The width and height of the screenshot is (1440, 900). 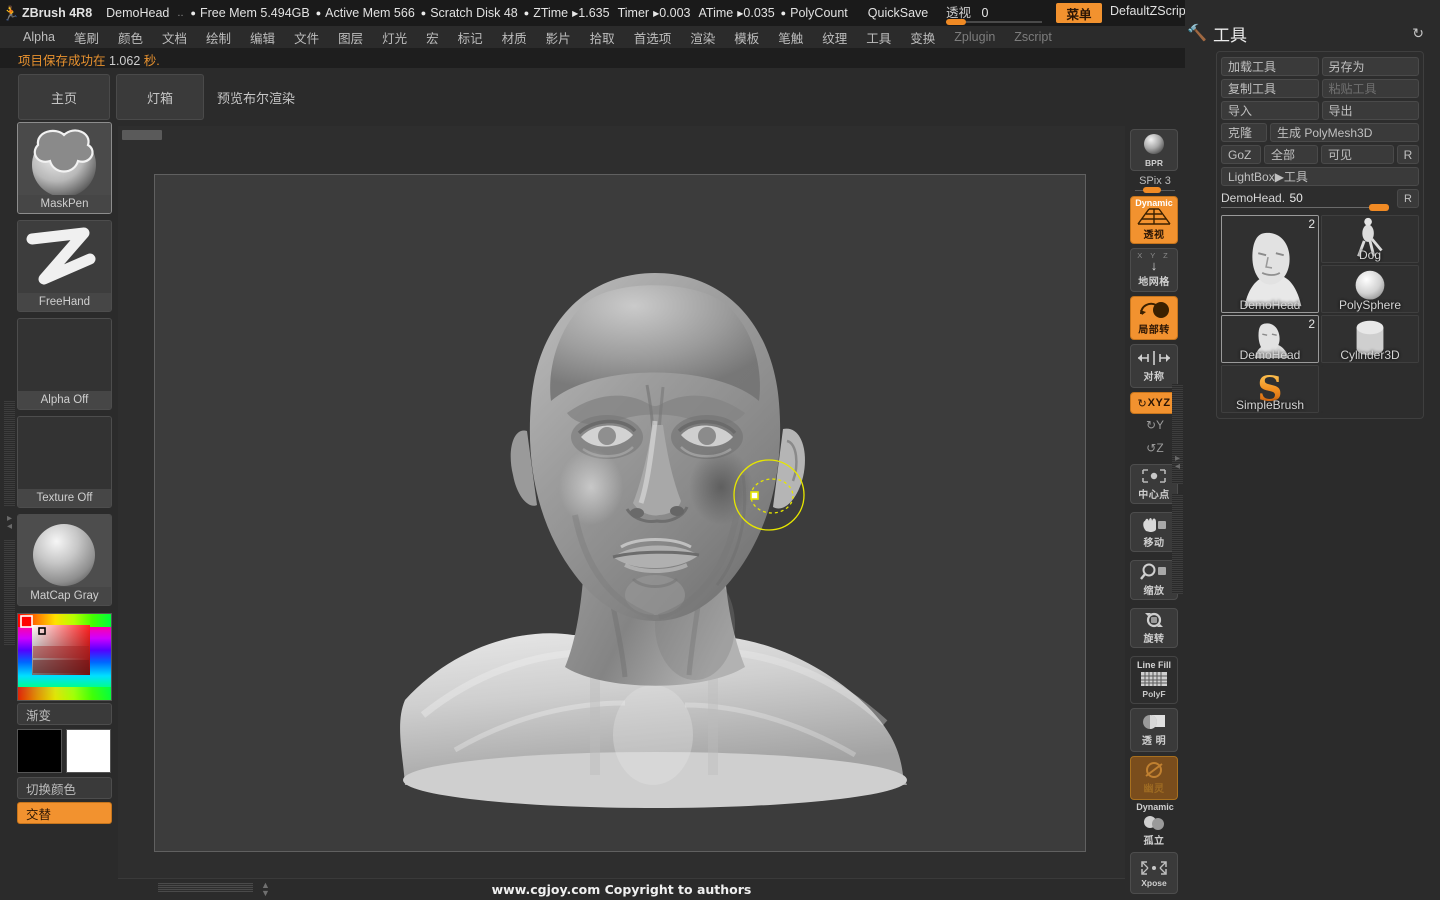 I want to click on menu-item-macro: 宏, so click(x=432, y=37).